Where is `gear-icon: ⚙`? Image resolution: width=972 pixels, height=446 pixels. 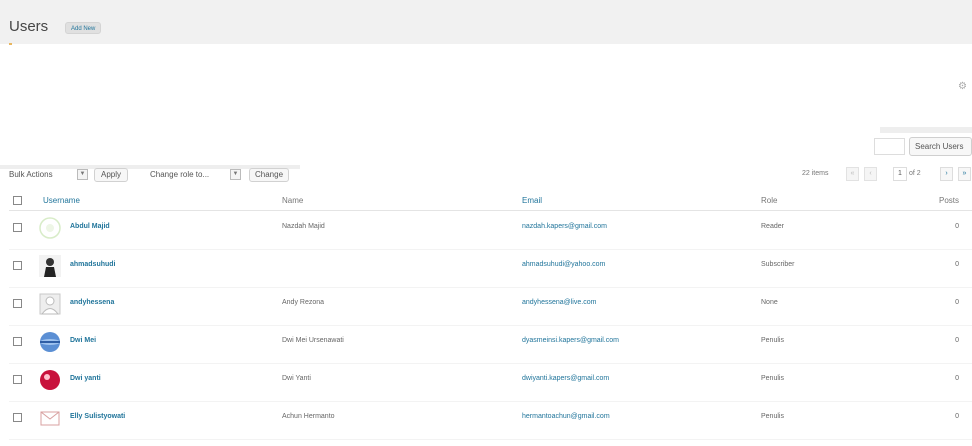 gear-icon: ⚙ is located at coordinates (962, 86).